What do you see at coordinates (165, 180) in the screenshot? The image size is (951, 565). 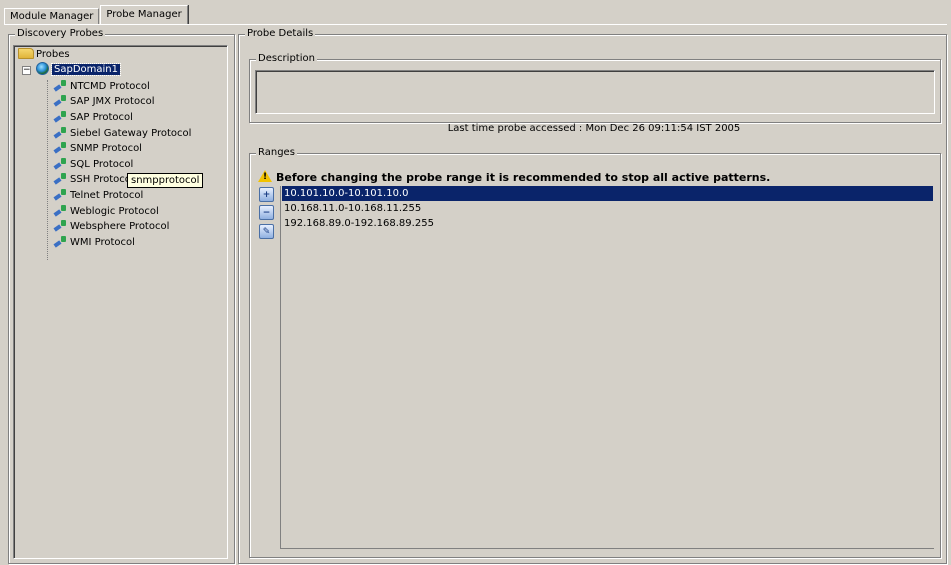 I see `tooltip: snmpprotocol` at bounding box center [165, 180].